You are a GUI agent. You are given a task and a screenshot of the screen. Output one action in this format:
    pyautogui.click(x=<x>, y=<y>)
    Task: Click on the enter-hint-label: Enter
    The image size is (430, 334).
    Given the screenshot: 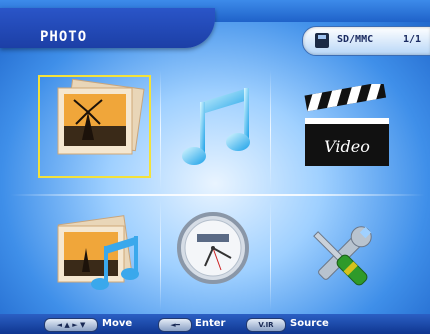 What is the action you would take?
    pyautogui.click(x=210, y=323)
    